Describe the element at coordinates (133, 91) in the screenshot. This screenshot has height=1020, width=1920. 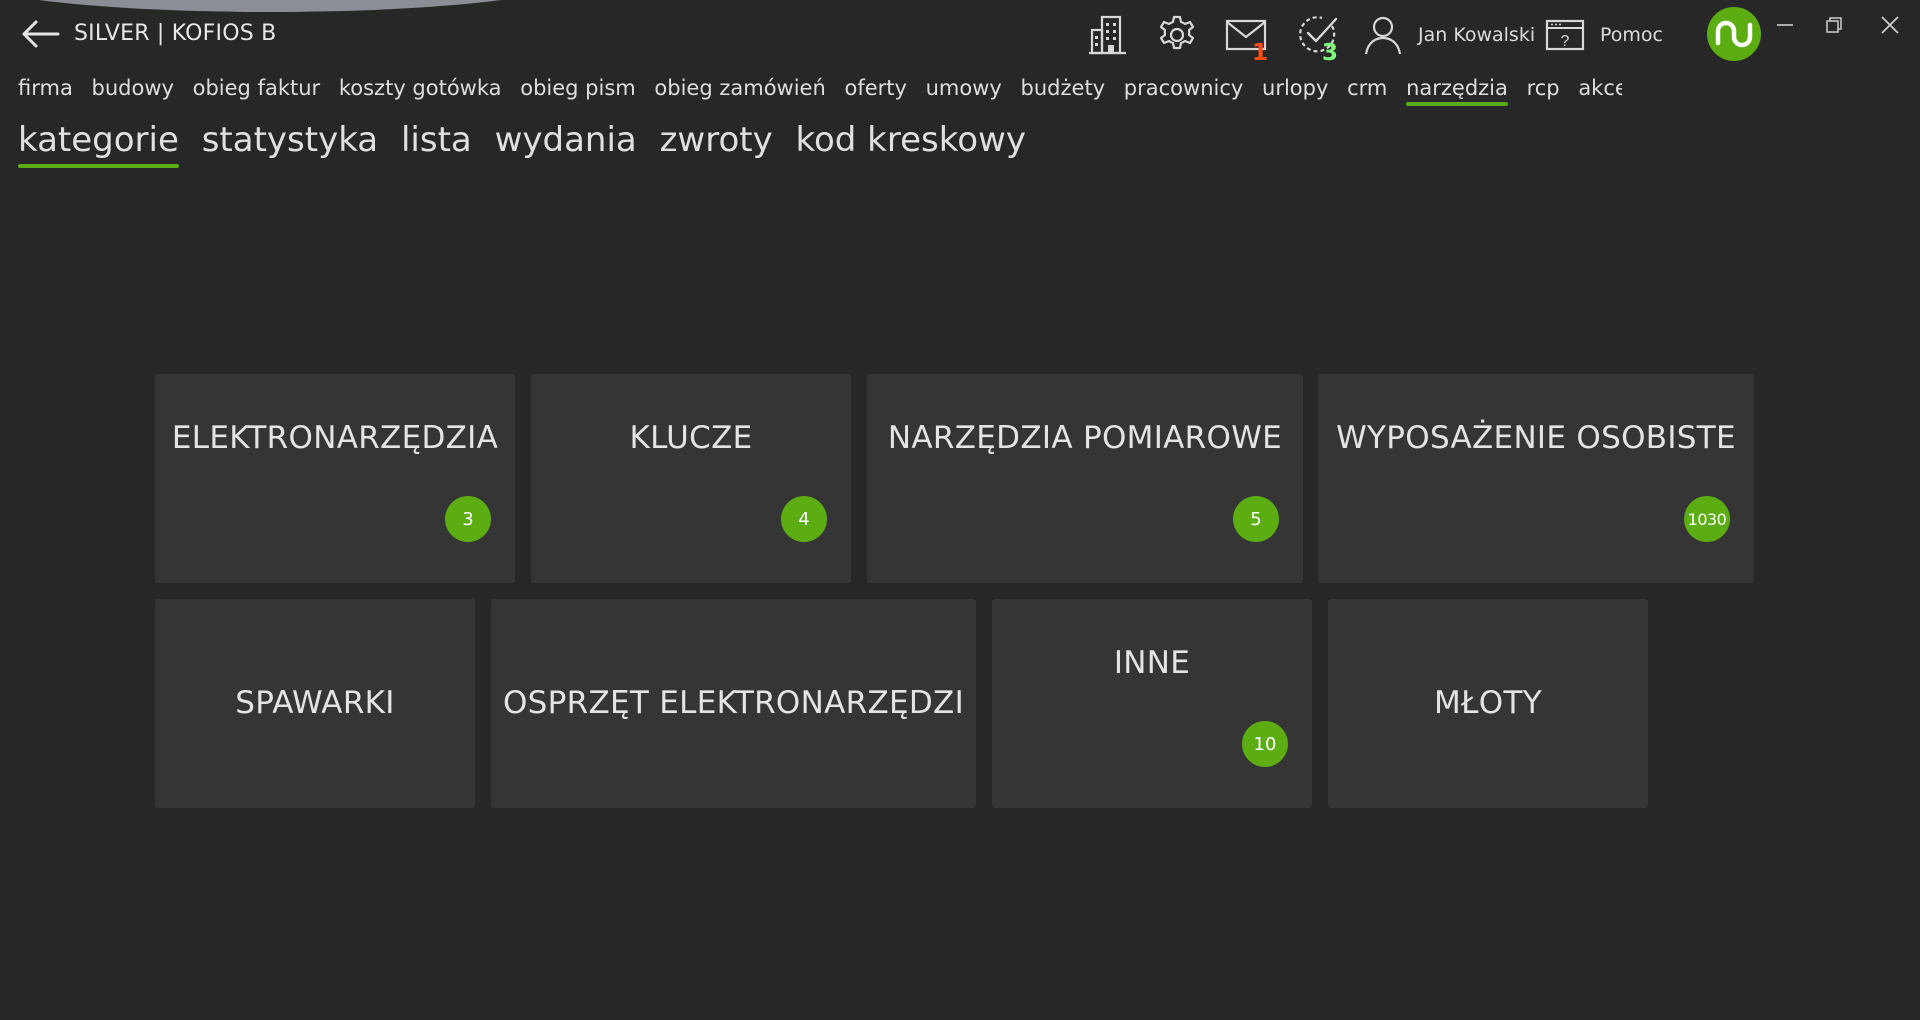
I see `module-budowy: budowy` at that location.